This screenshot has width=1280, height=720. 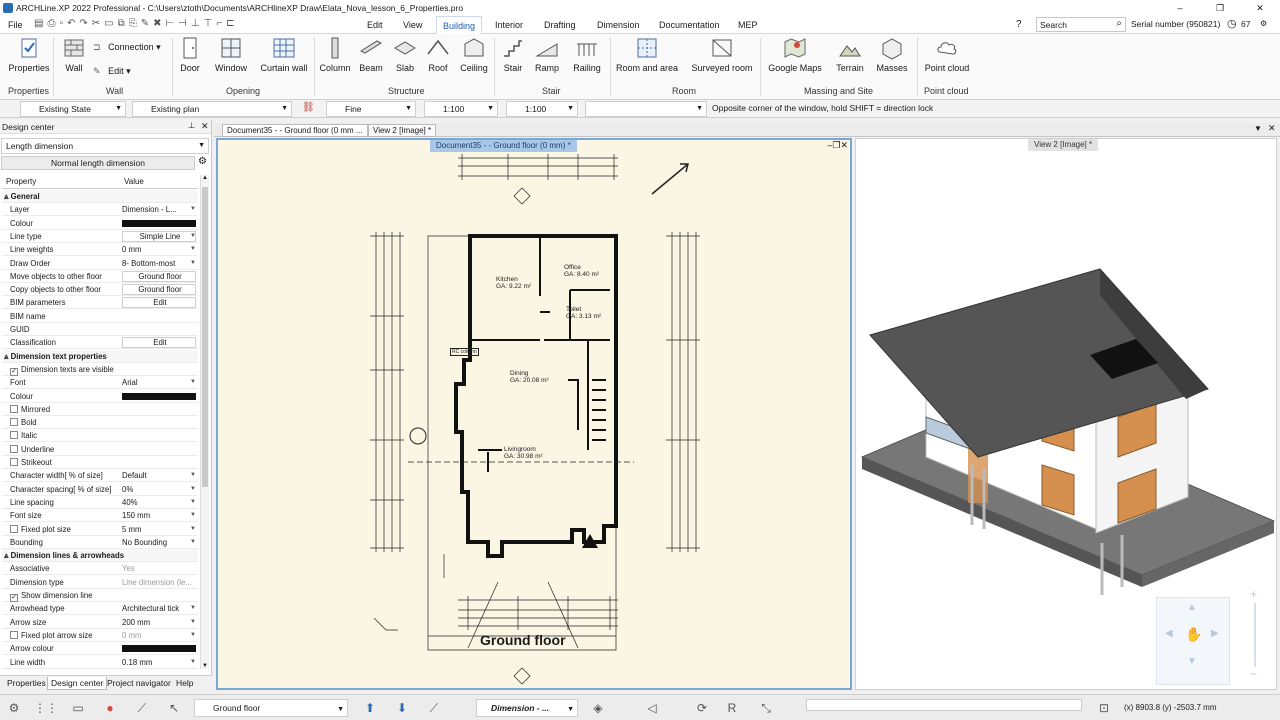 I want to click on property-row: ✓ Dimension texts are visible, so click(x=100, y=369).